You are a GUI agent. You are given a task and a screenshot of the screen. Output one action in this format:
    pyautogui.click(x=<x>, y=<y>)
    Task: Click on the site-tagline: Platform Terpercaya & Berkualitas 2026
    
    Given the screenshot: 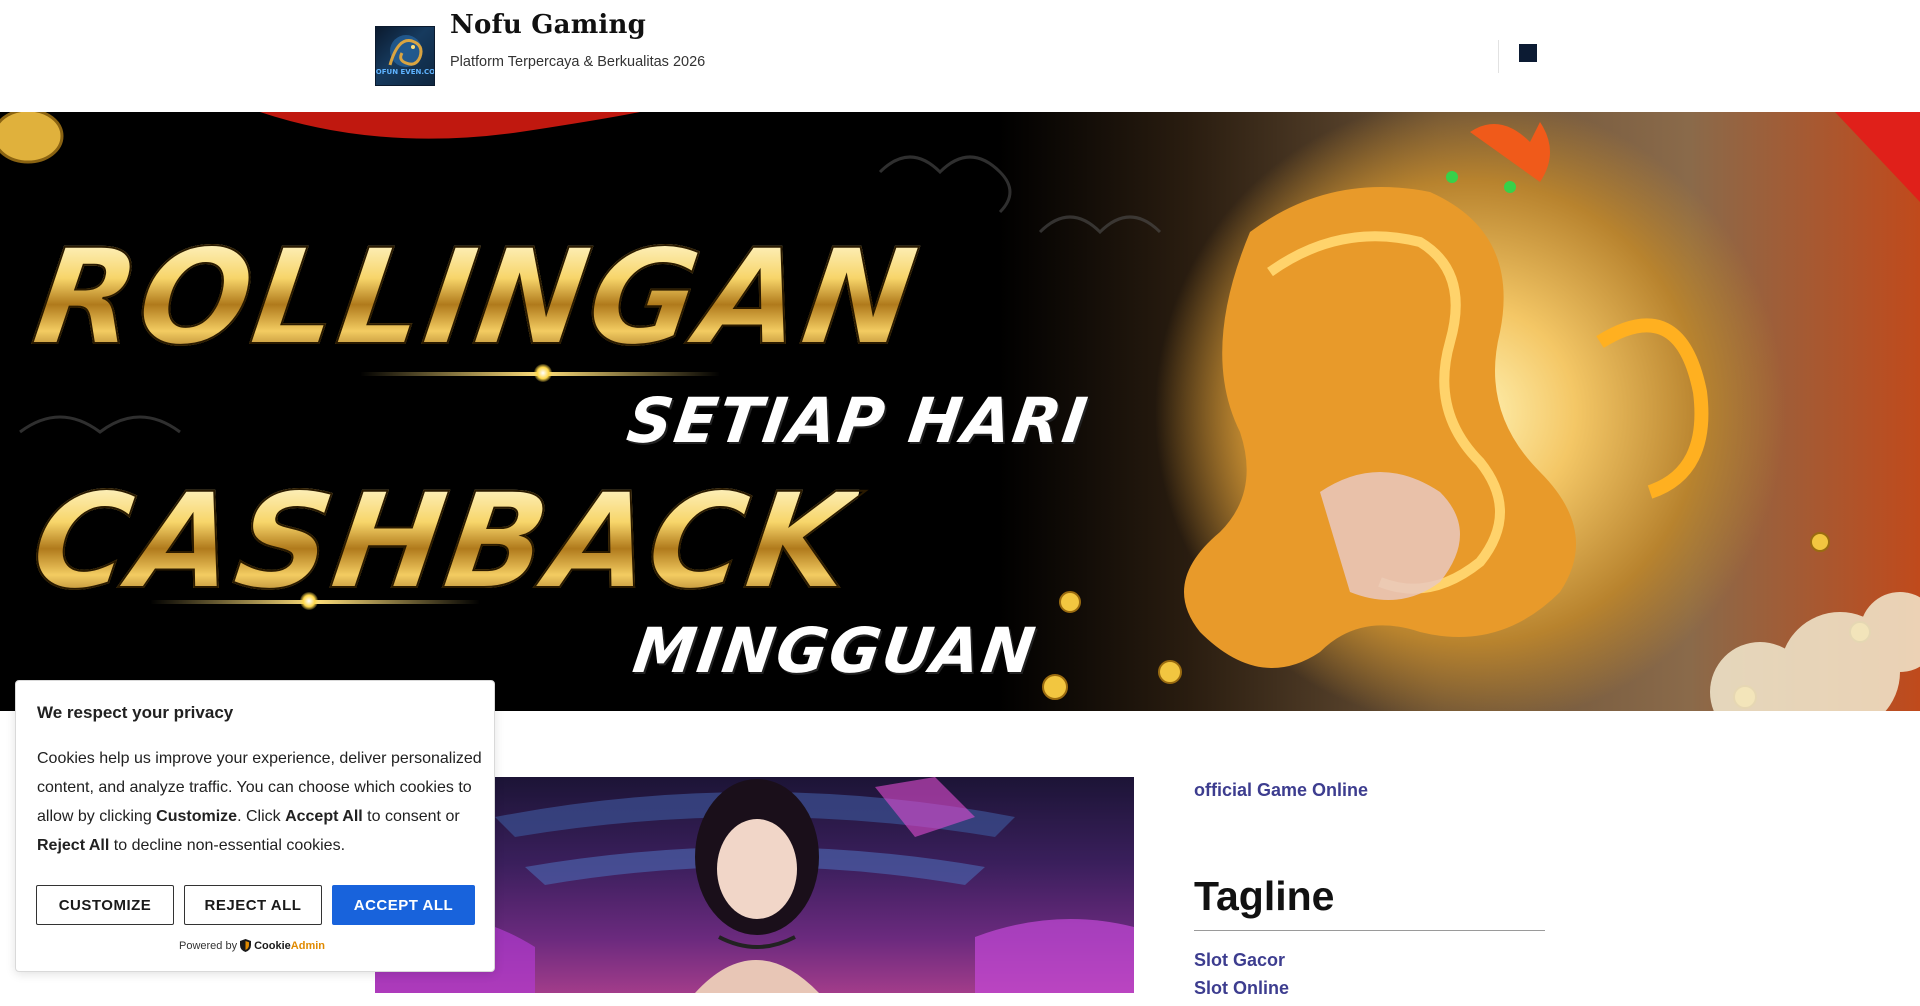 What is the action you would take?
    pyautogui.click(x=578, y=62)
    